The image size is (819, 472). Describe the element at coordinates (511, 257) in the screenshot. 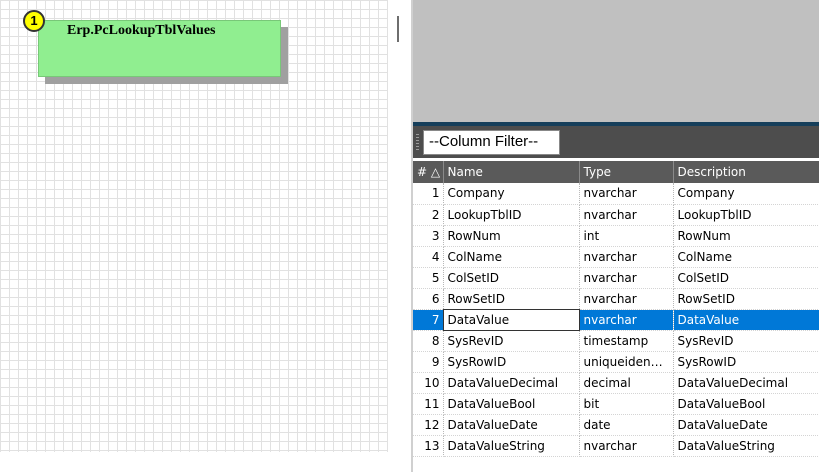

I see `column-name-cell: ColName` at that location.